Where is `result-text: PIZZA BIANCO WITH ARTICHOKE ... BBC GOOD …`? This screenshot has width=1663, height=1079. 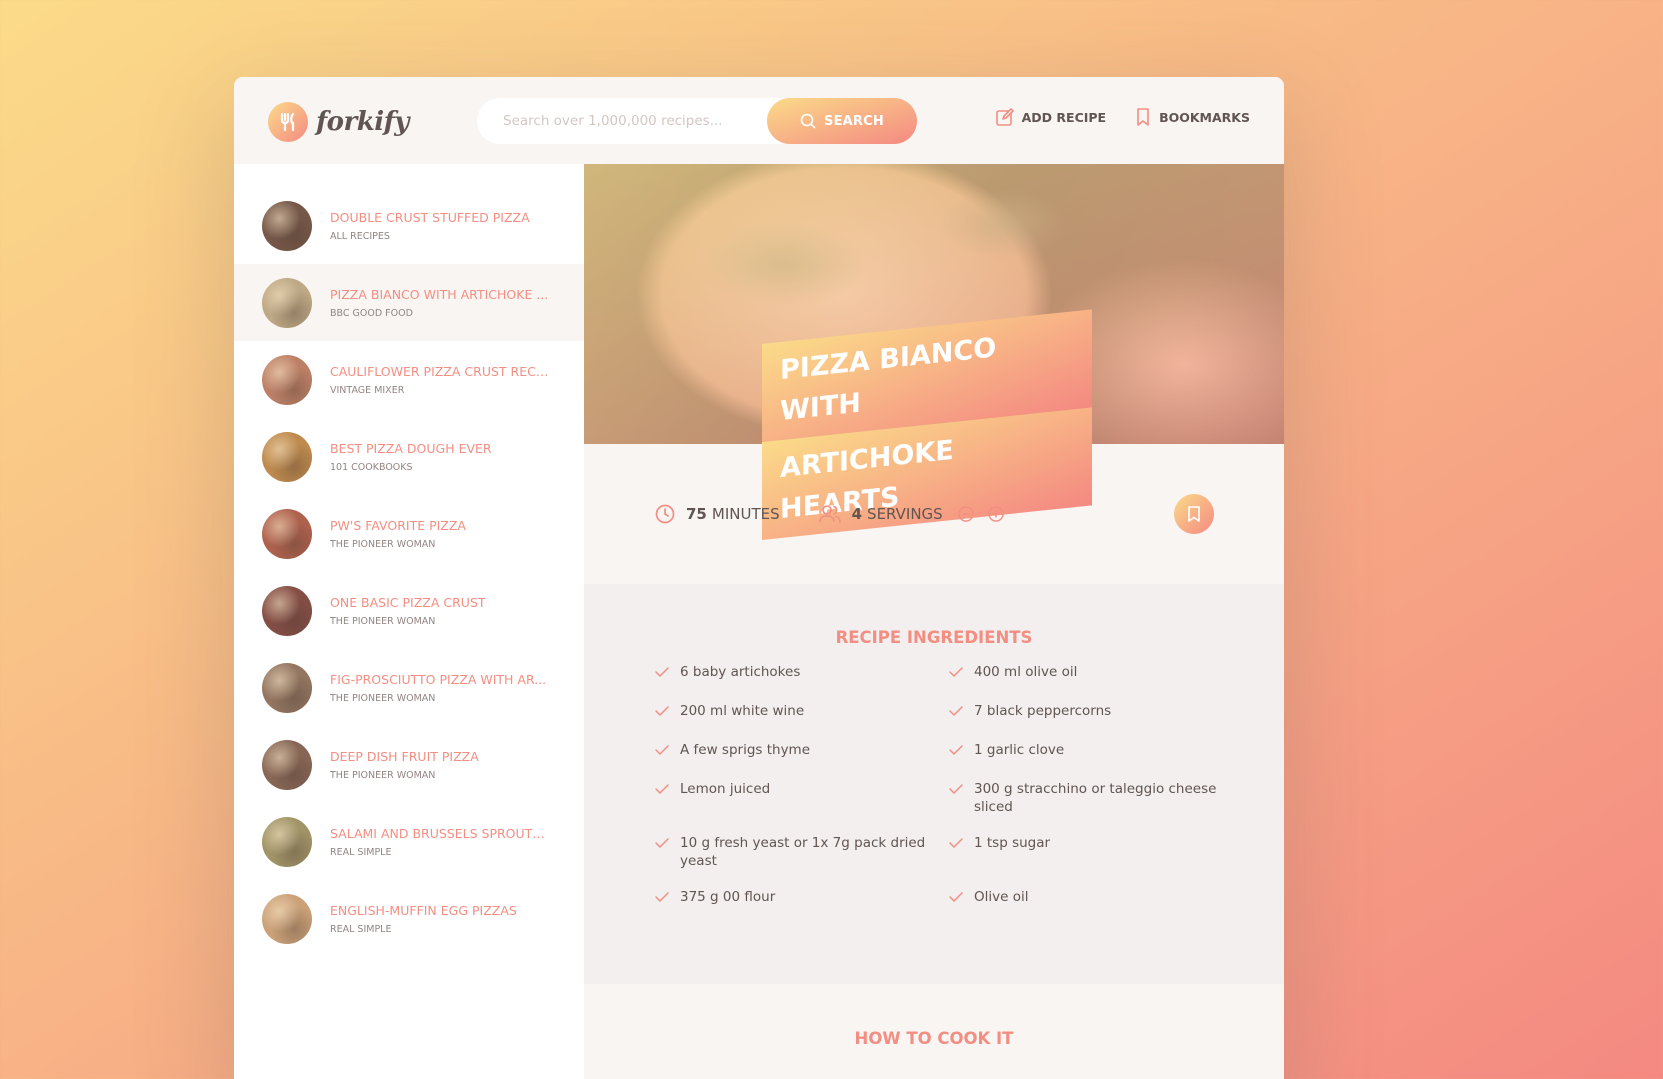 result-text: PIZZA BIANCO WITH ARTICHOKE ... BBC GOOD … is located at coordinates (439, 303).